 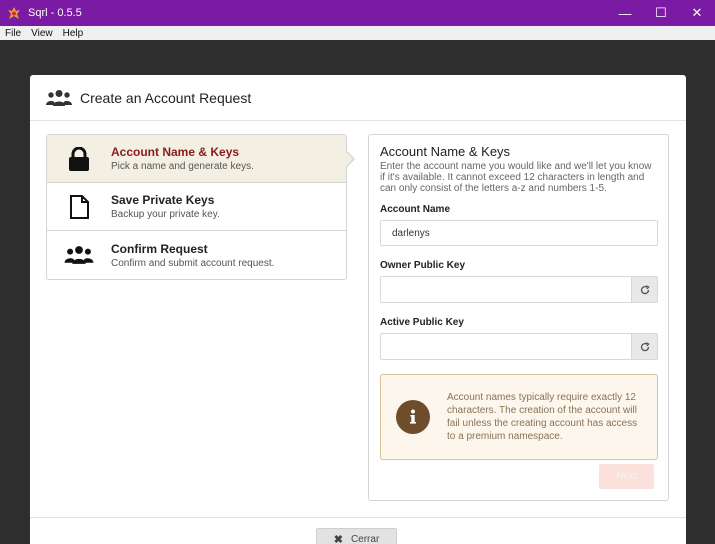 I want to click on step-description: Pick a name and generate keys., so click(x=182, y=166).